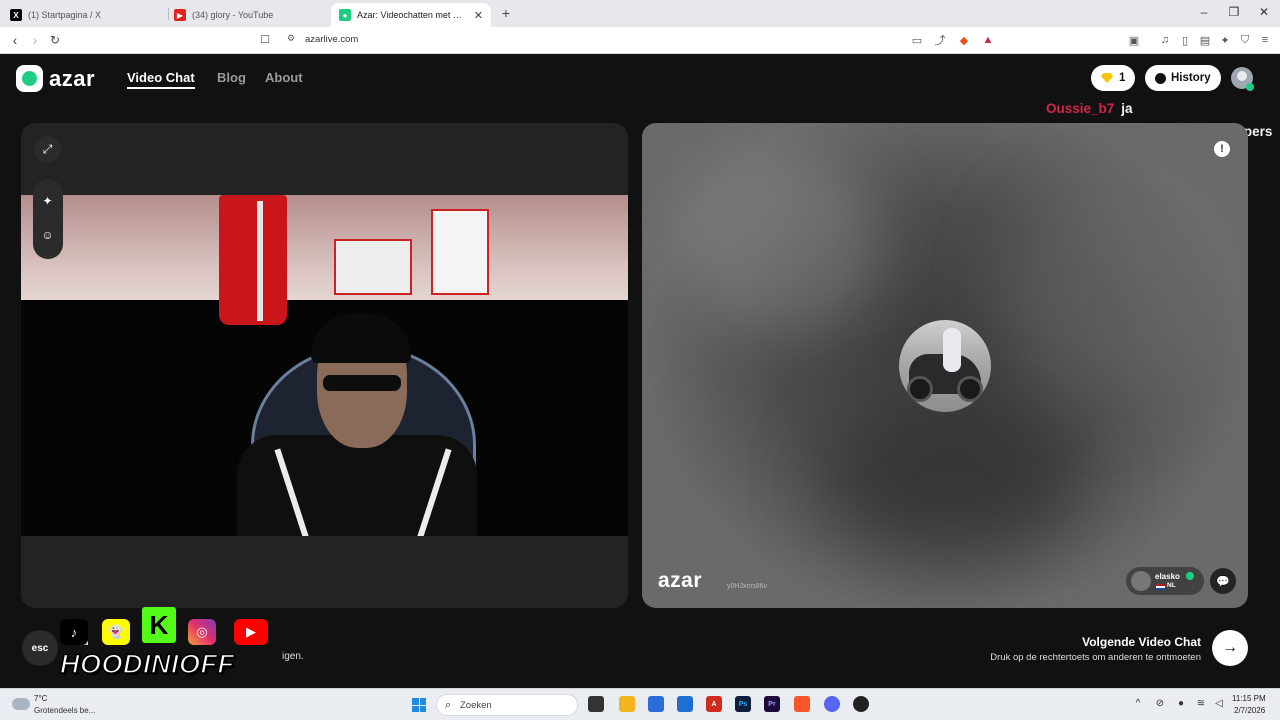  What do you see at coordinates (1127, 108) in the screenshot?
I see `chat-text: ja` at bounding box center [1127, 108].